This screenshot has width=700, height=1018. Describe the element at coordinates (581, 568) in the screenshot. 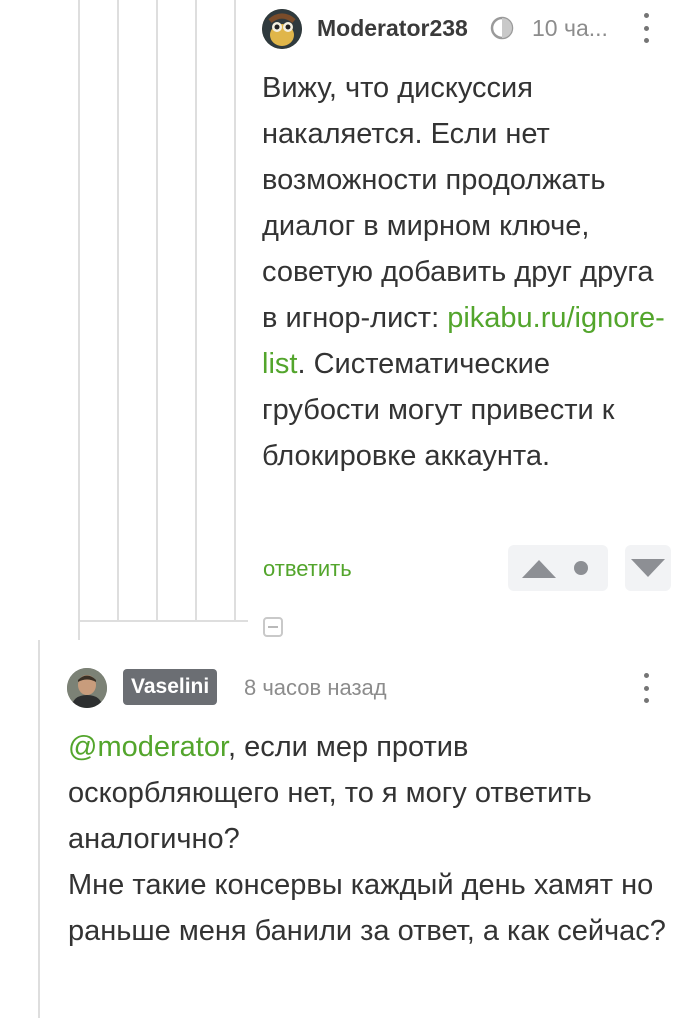

I see `rating-dot` at that location.